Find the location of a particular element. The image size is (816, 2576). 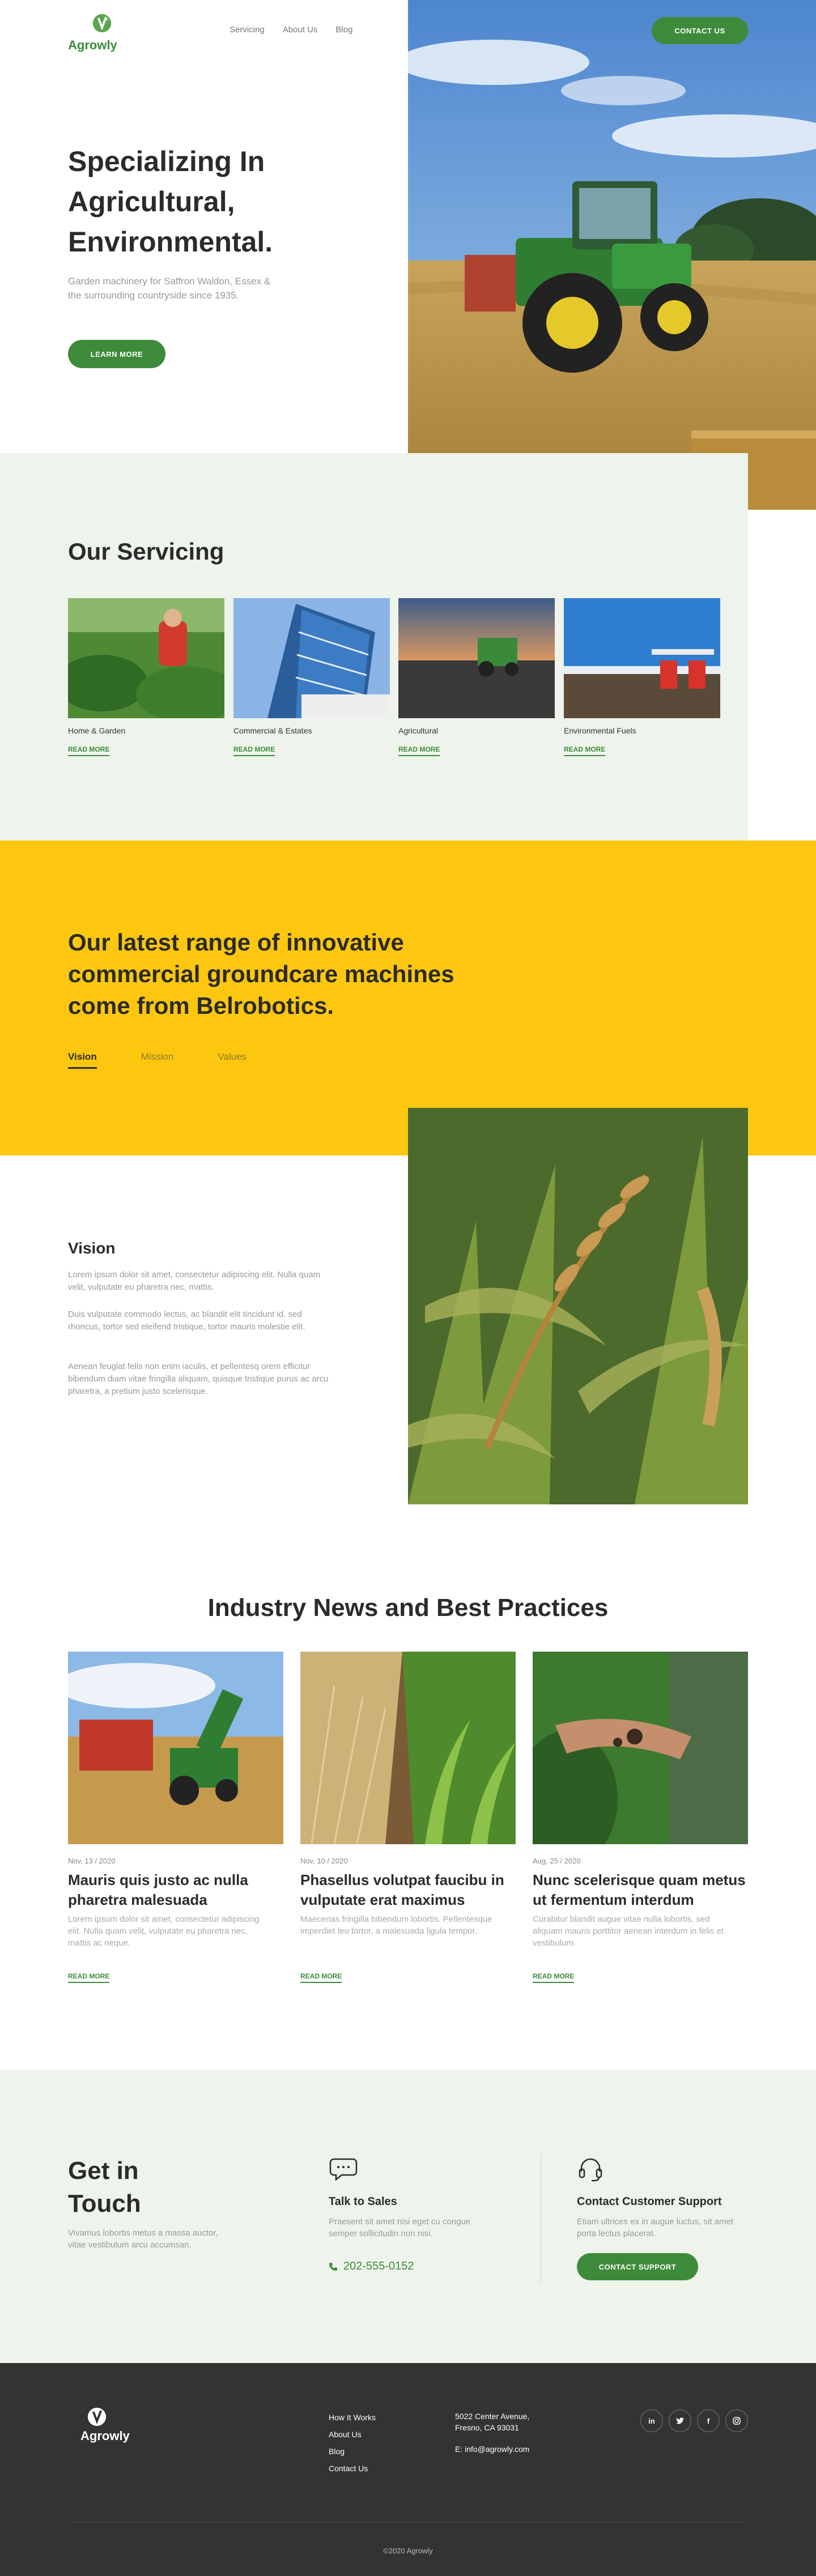

main-nav: Servicing About Us Blog is located at coordinates (291, 30).